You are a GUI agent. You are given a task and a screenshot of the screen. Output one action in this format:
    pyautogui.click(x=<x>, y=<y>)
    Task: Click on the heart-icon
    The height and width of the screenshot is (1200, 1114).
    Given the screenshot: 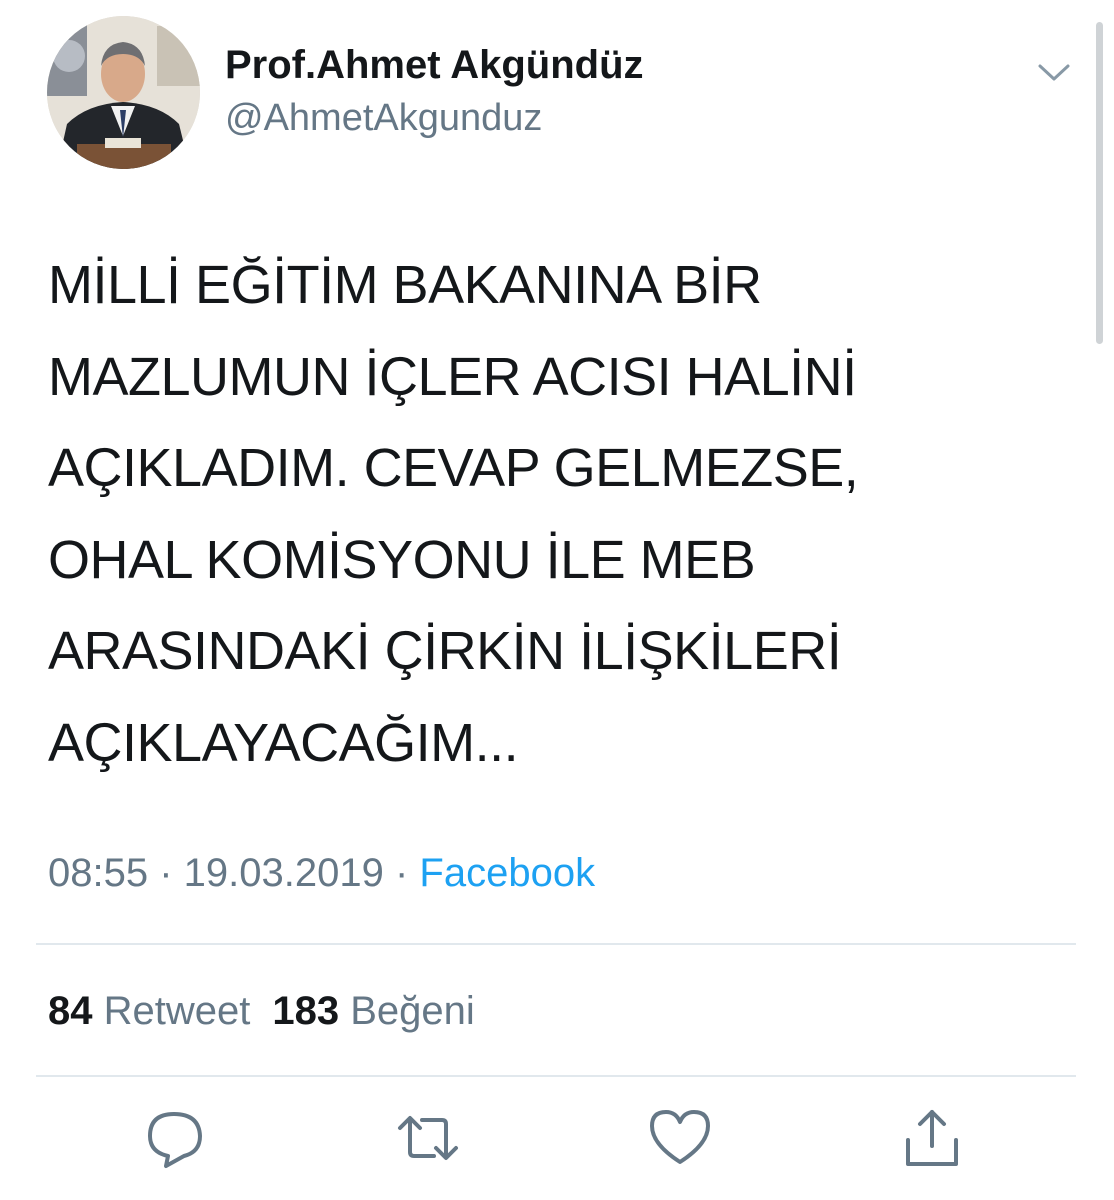 What is the action you would take?
    pyautogui.click(x=680, y=1138)
    